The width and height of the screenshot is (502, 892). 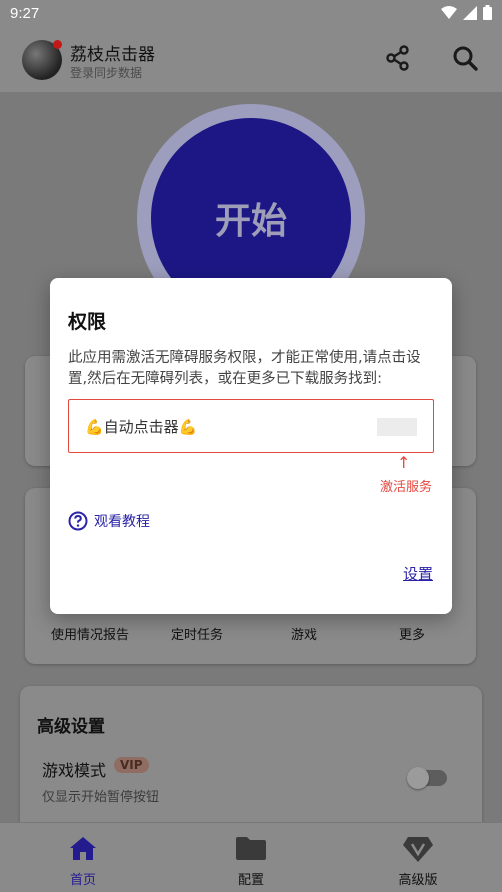 I want to click on up-arrow-icon: ↑, so click(x=404, y=462).